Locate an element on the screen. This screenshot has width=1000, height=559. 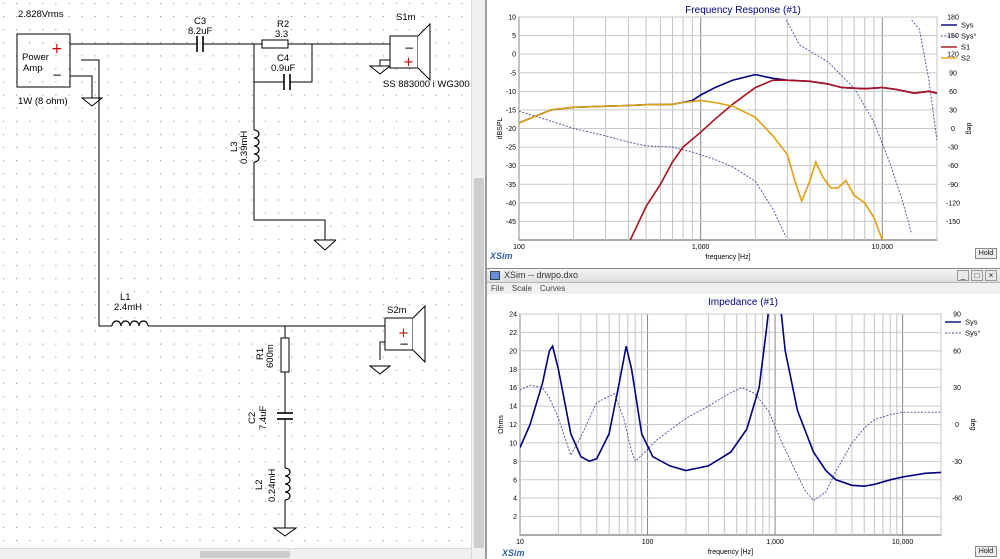
y-tick-label: -35 is located at coordinates (511, 185).